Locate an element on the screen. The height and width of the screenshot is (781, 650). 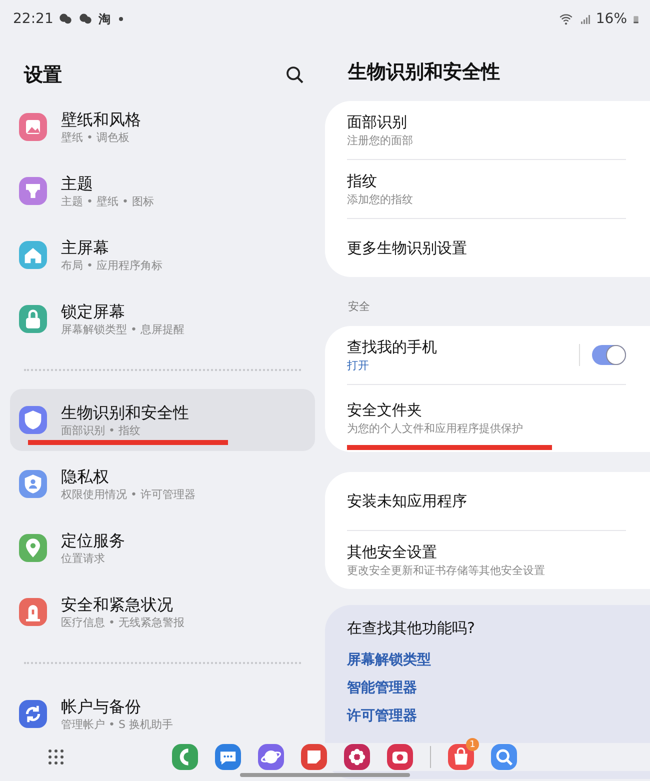
clock-time: 22:21 is located at coordinates (33, 19).